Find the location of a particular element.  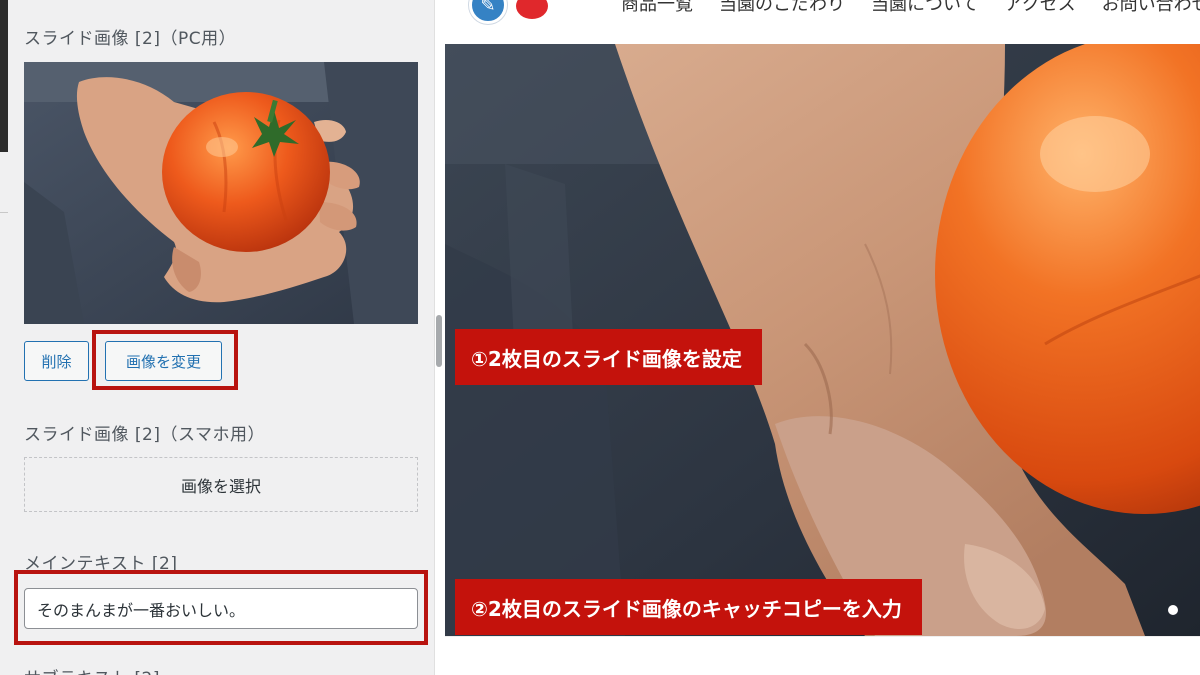

tomato-logo-icon is located at coordinates (532, 10).